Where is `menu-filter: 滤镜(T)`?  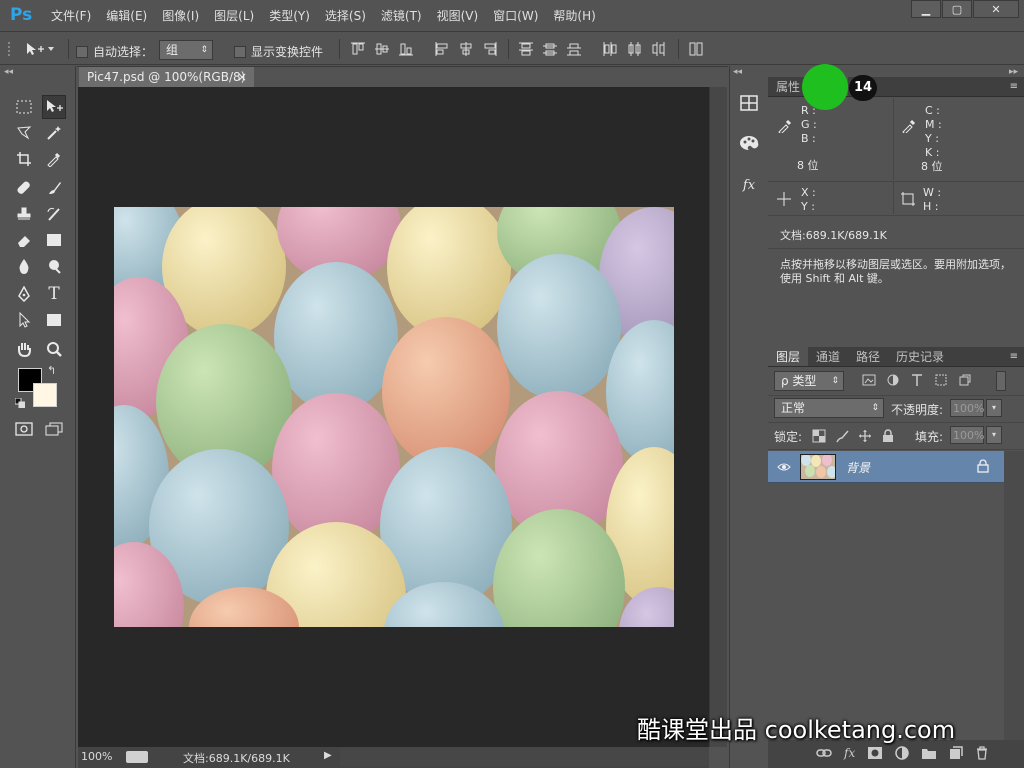
menu-filter: 滤镜(T) is located at coordinates (402, 16).